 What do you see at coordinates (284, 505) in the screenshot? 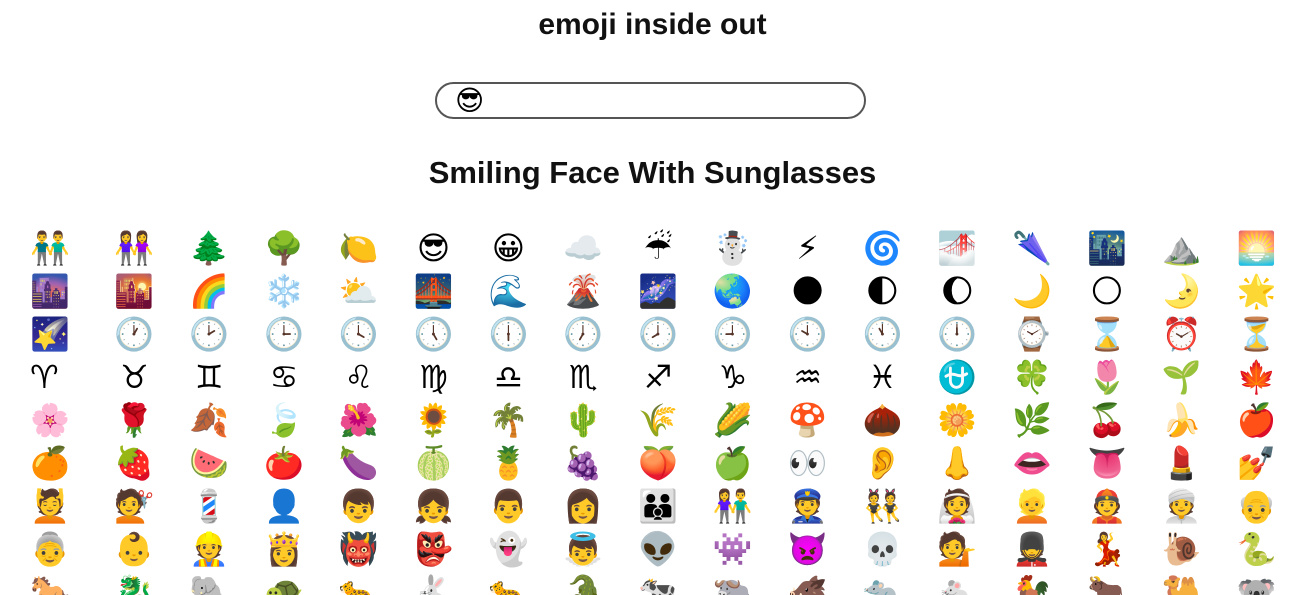
I see `emoji-cell: 👤` at bounding box center [284, 505].